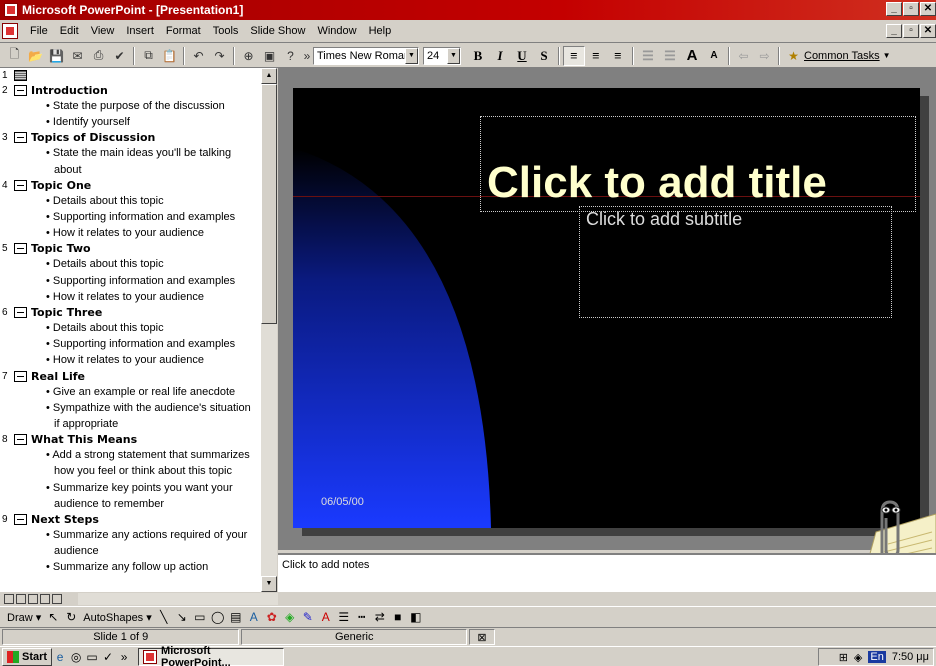 The image size is (936, 666). What do you see at coordinates (117, 617) in the screenshot?
I see `autoshapes-menu-button: AutoShapes ▾` at bounding box center [117, 617].